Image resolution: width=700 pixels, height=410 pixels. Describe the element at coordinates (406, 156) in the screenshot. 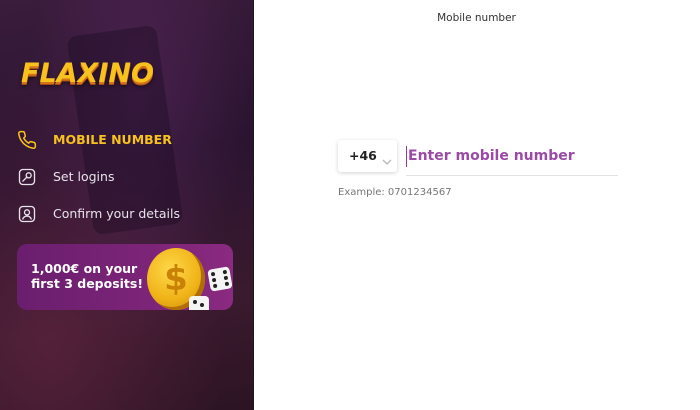

I see `text-cursor` at that location.